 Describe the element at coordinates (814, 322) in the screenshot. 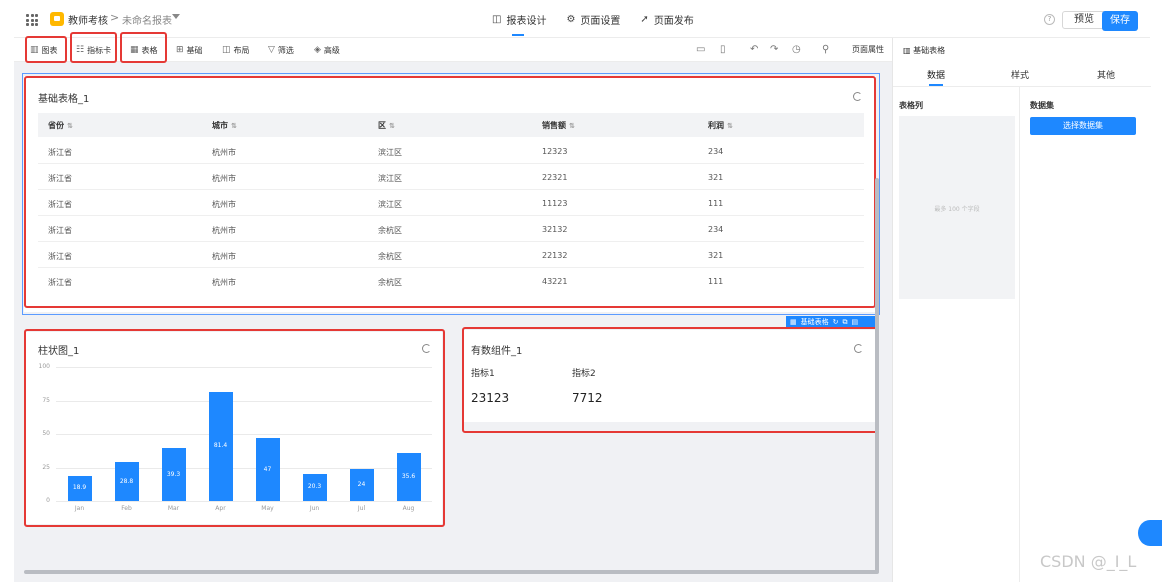

I see `selection-label: 基础表格` at that location.